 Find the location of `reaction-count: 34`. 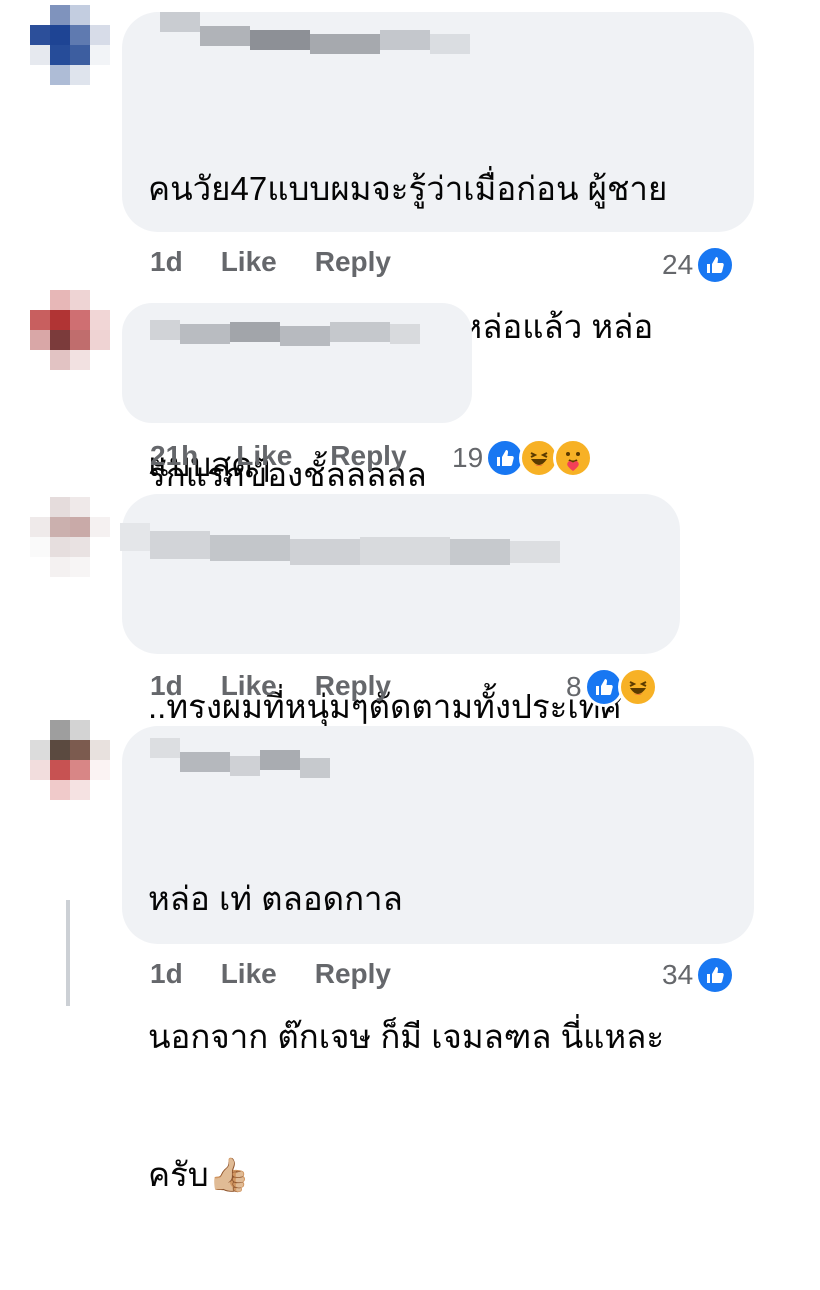

reaction-count: 34 is located at coordinates (678, 974).